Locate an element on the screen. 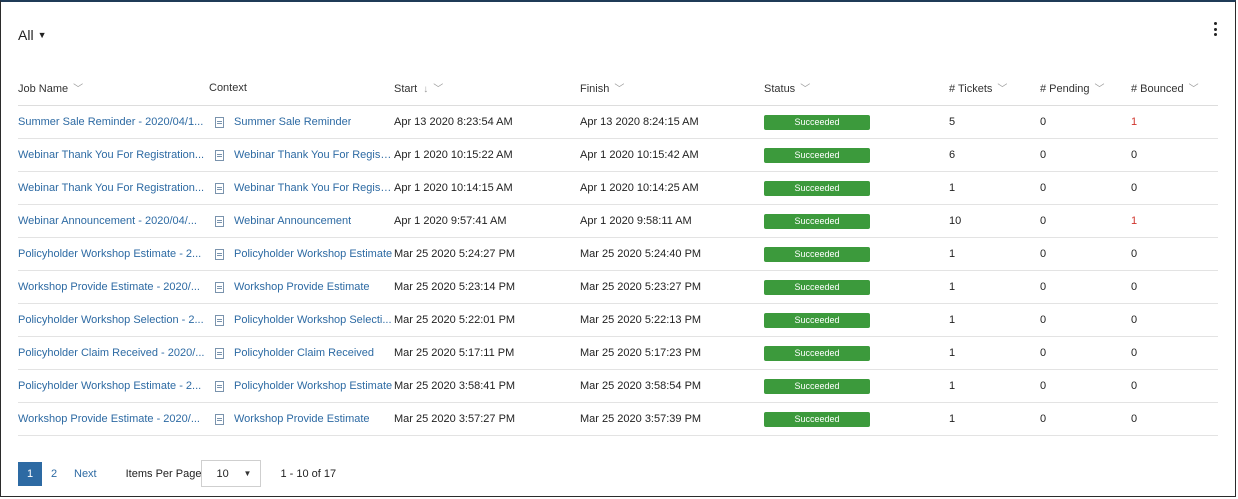 This screenshot has width=1238, height=499. col-status: Status ﹀ is located at coordinates (856, 88).